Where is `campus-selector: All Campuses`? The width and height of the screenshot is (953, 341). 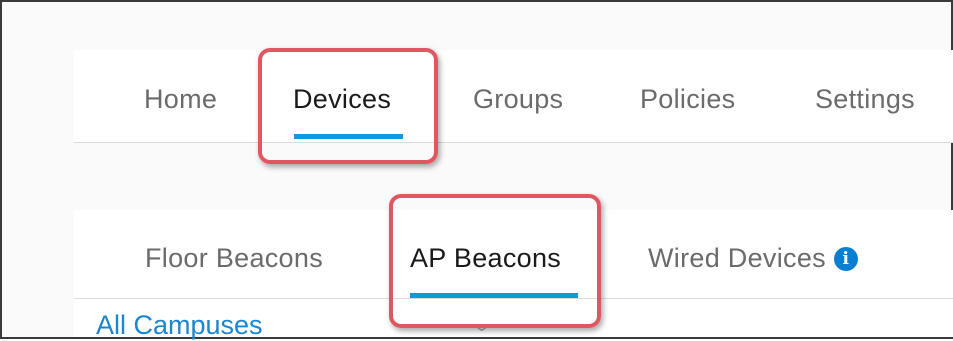 campus-selector: All Campuses is located at coordinates (179, 325).